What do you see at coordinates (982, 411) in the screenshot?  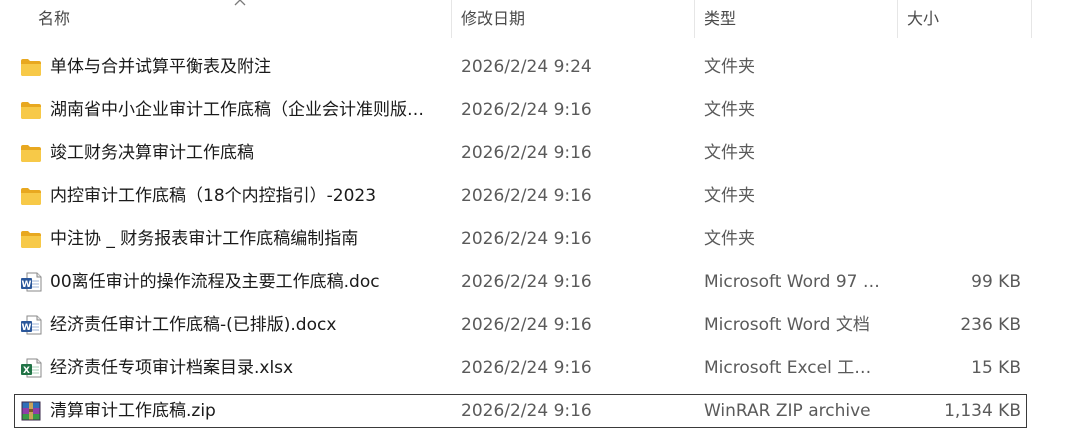 I see `file-size: 1,134 KB` at bounding box center [982, 411].